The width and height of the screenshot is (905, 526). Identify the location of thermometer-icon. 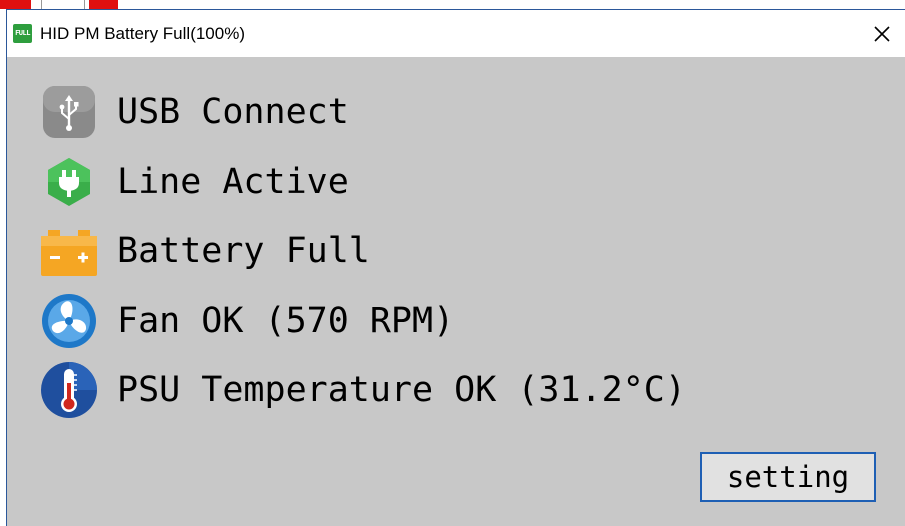
(69, 390).